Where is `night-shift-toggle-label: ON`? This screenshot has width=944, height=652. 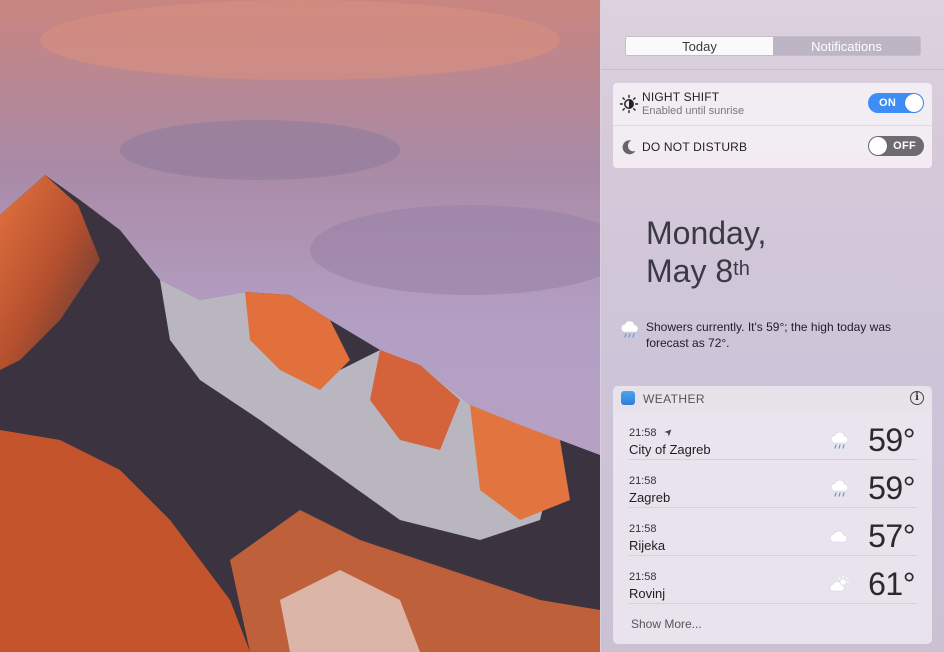 night-shift-toggle-label: ON is located at coordinates (888, 103).